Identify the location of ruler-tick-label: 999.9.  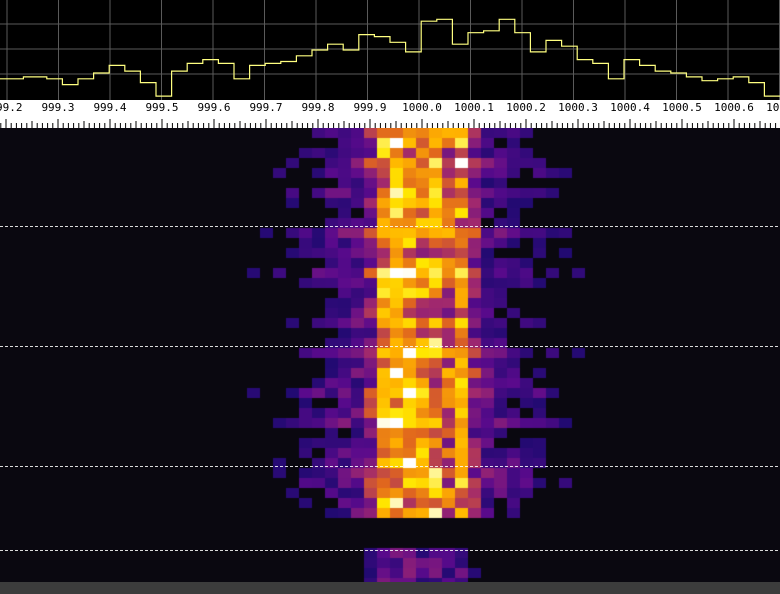
(369, 107).